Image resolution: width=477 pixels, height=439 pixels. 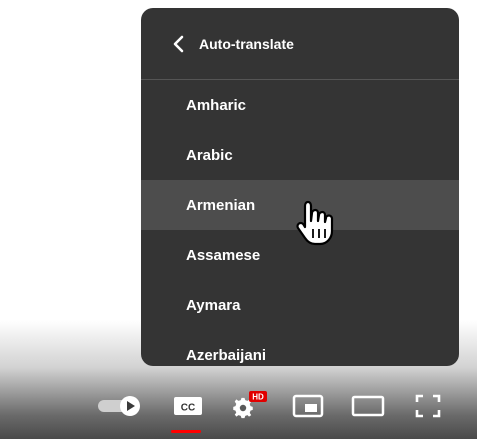 I want to click on closed-captions-icon: CC, so click(x=188, y=406).